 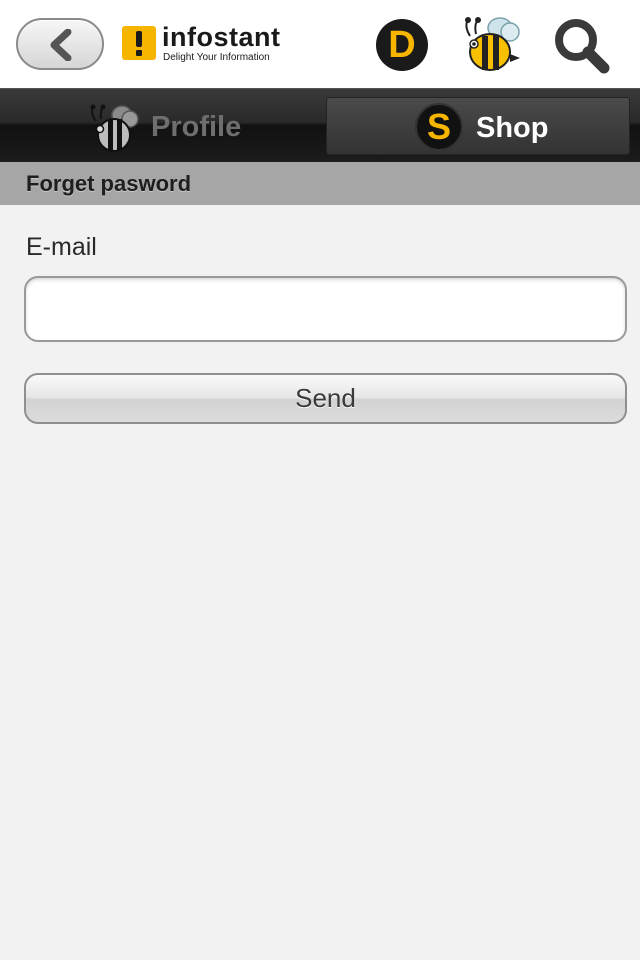 I want to click on section-header: Forget pasword, so click(x=320, y=183).